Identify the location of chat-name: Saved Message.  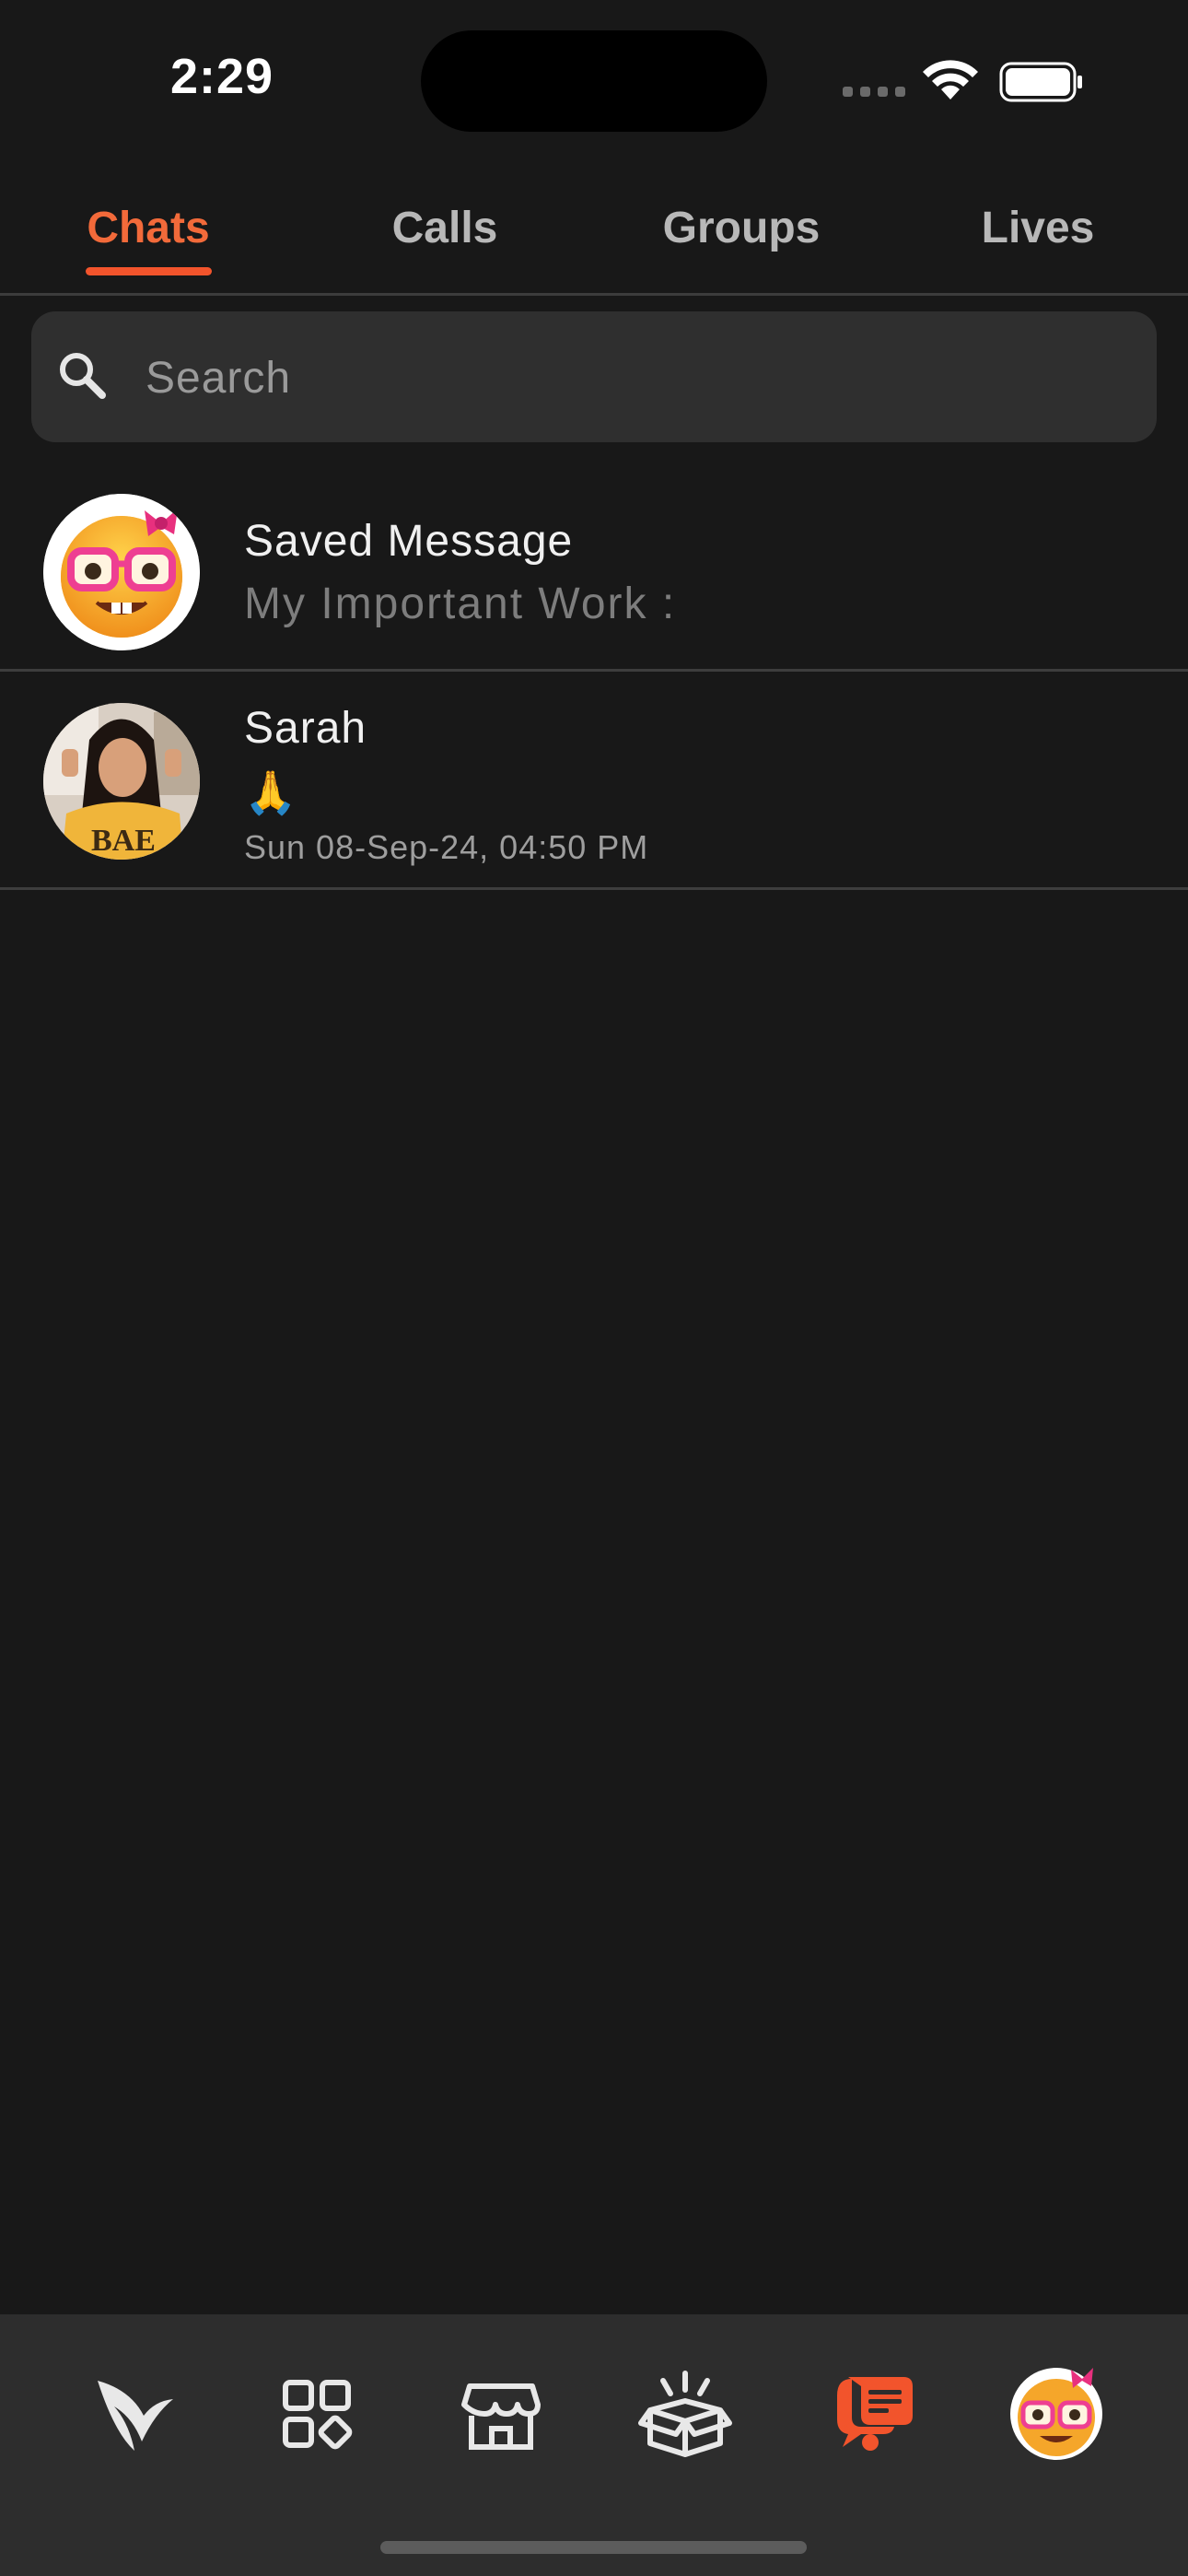
(409, 541).